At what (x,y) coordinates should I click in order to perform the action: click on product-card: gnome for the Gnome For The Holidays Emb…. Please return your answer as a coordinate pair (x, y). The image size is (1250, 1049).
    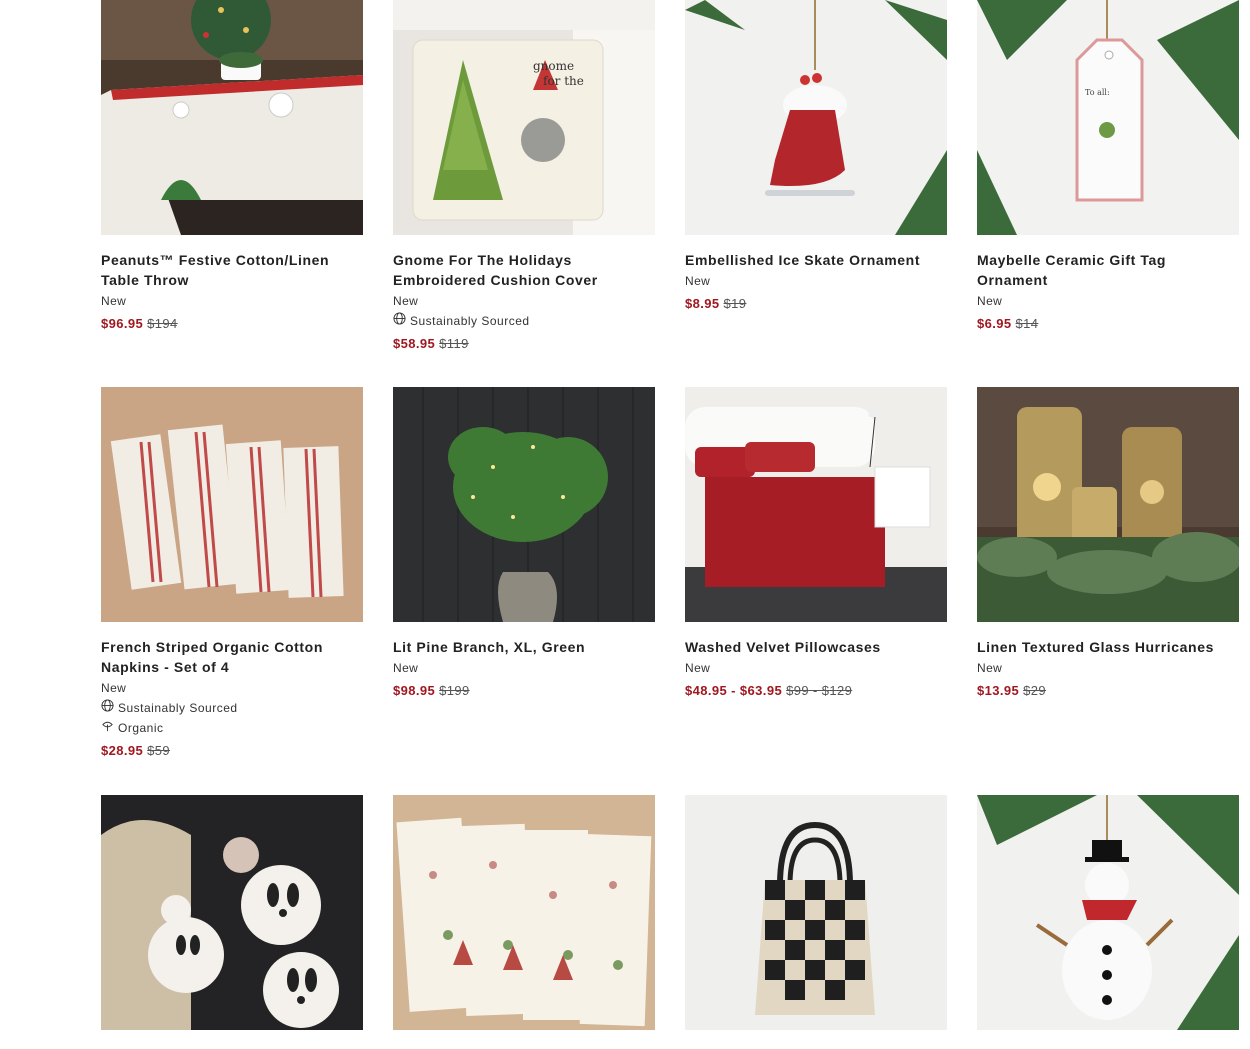
    Looking at the image, I should click on (524, 176).